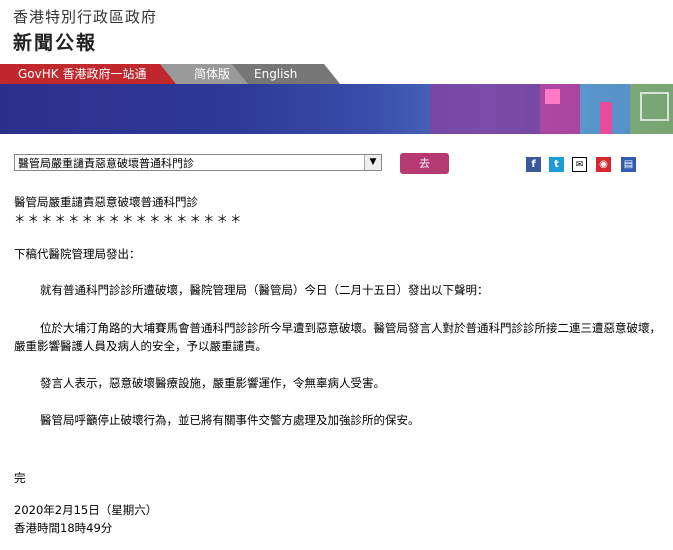 This screenshot has width=673, height=550. I want to click on paragraph-1: 就有普通科門診診所遭破壞，醫院管理局（醫管局）今日（二月十五日）發出以下聲明：, so click(264, 290).